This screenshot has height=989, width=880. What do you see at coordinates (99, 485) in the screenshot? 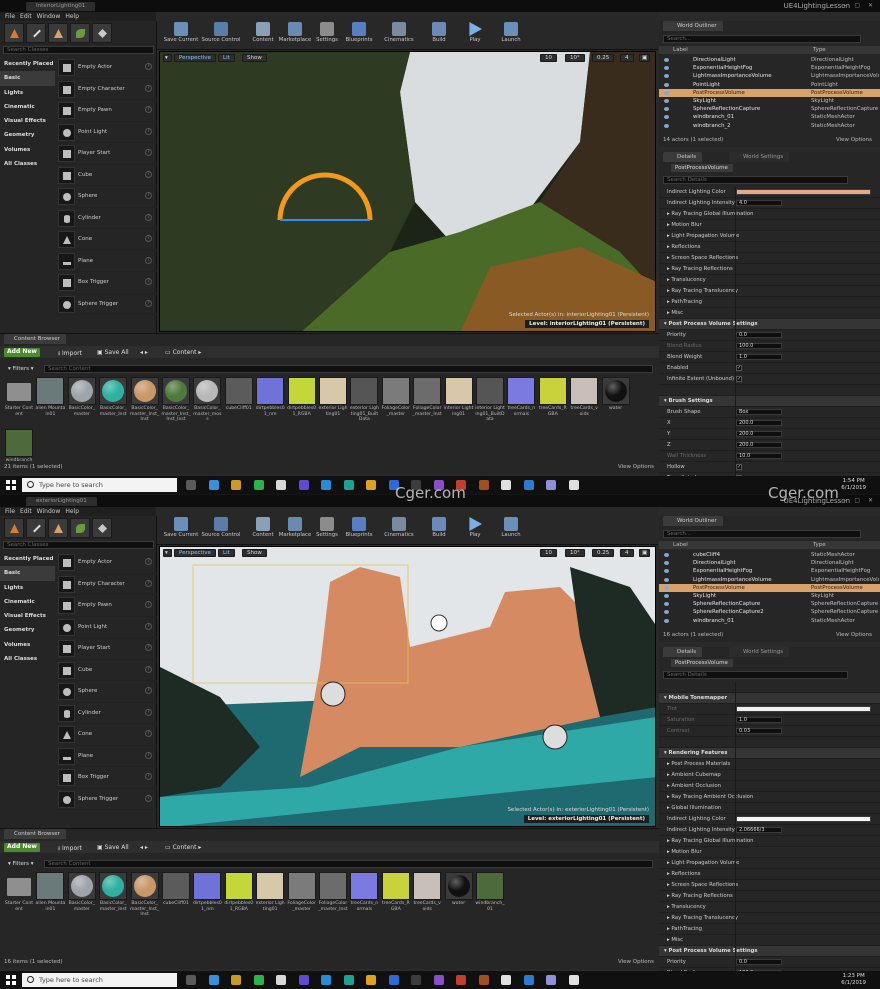
I see `taskbar-search-box: Type here to search` at bounding box center [99, 485].